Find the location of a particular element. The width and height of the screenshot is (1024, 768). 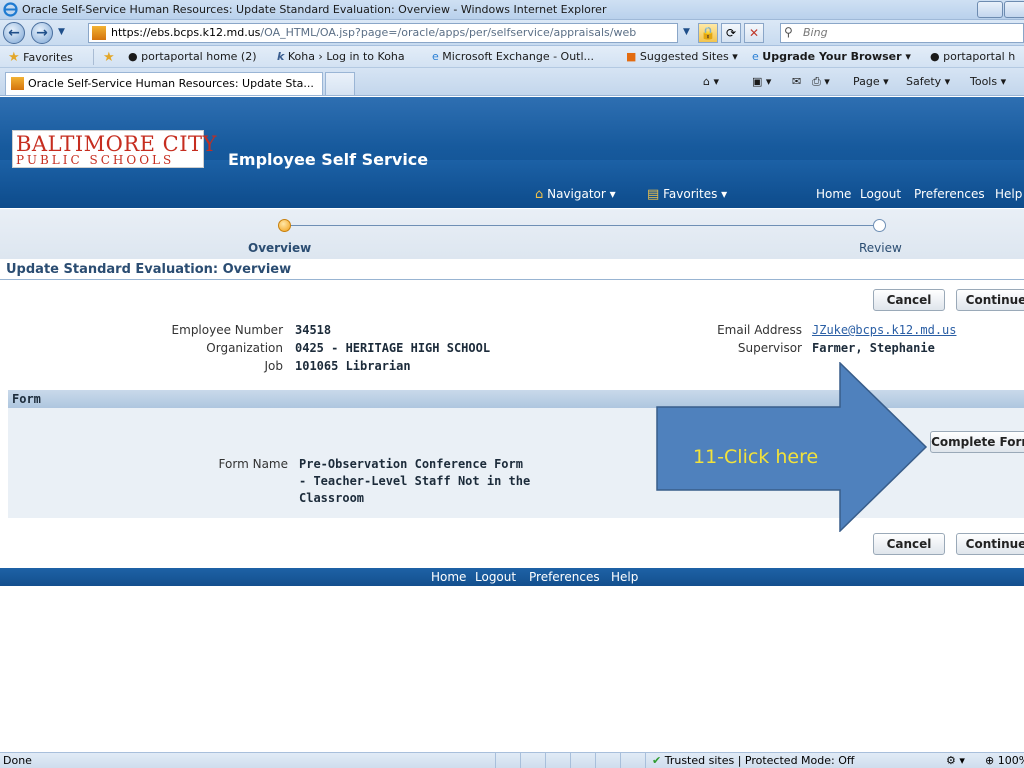

organization-value: 0425 - HERITAGE HIGH SCHOOL is located at coordinates (393, 348).